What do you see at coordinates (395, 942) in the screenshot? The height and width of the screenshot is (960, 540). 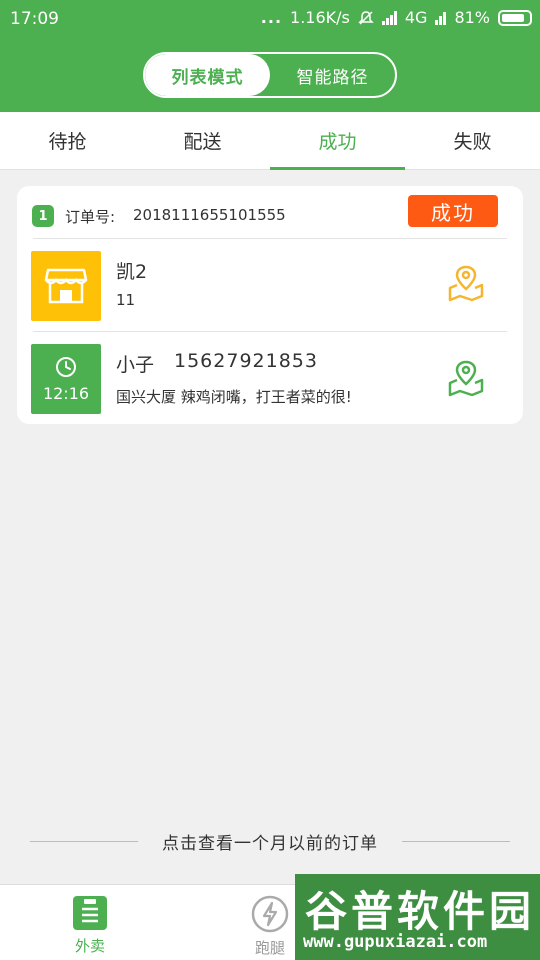 I see `watermark-en: www.gupuxiazai.com` at bounding box center [395, 942].